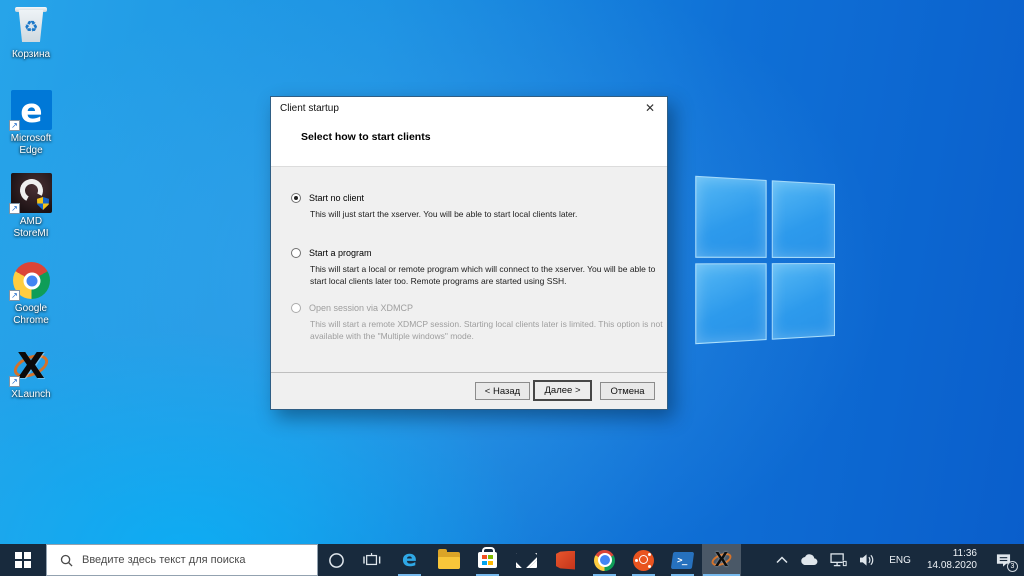 This screenshot has width=1024, height=576. What do you see at coordinates (31, 54) in the screenshot?
I see `desktop-icon-label: Корзина` at bounding box center [31, 54].